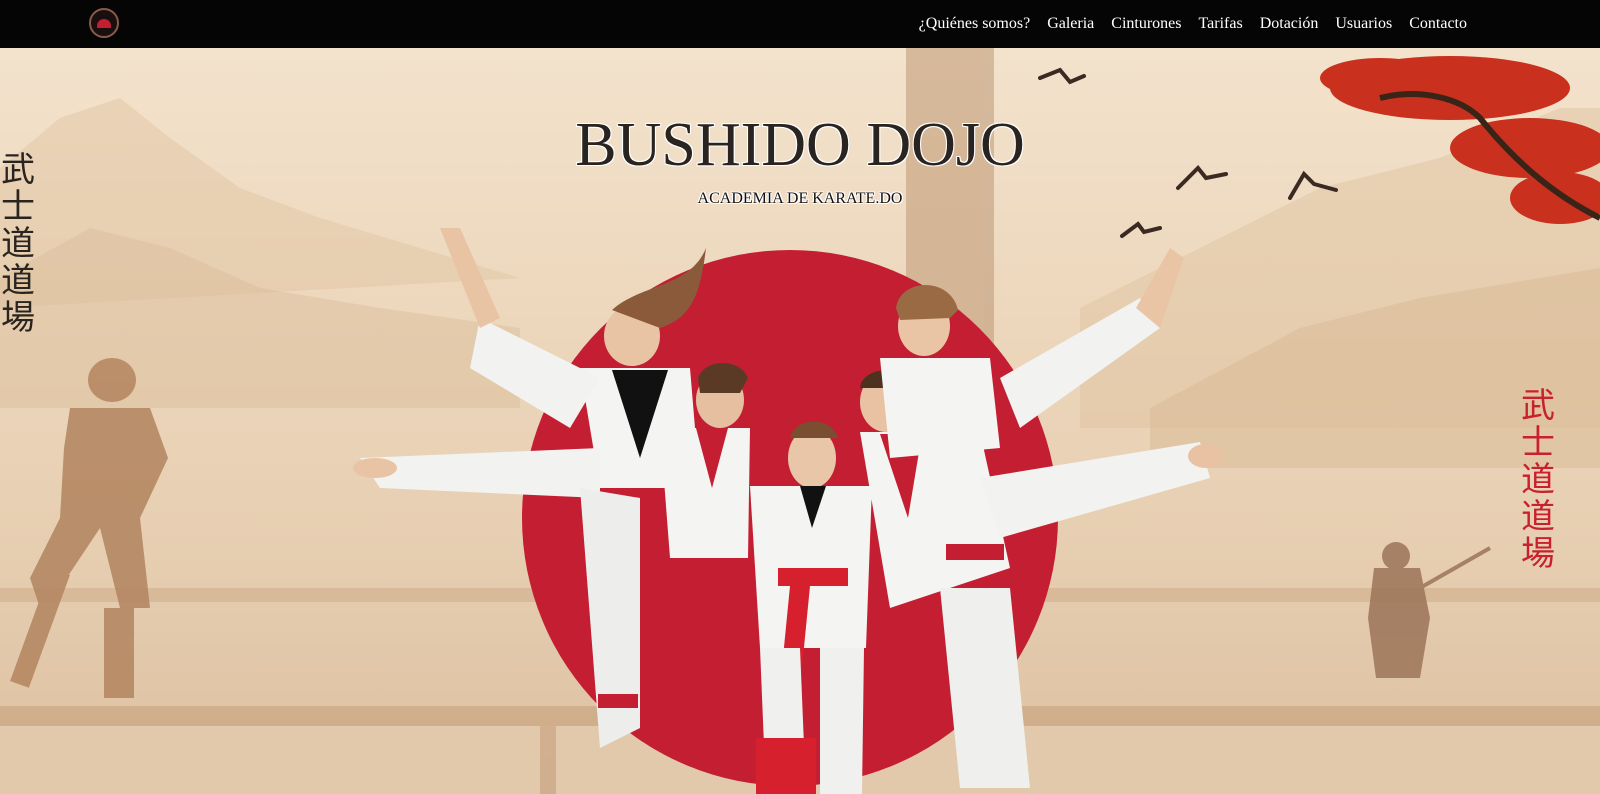 The height and width of the screenshot is (794, 1600). Describe the element at coordinates (975, 24) in the screenshot. I see `nav-link-quienes-somos: ¿Quiénes somos?` at that location.